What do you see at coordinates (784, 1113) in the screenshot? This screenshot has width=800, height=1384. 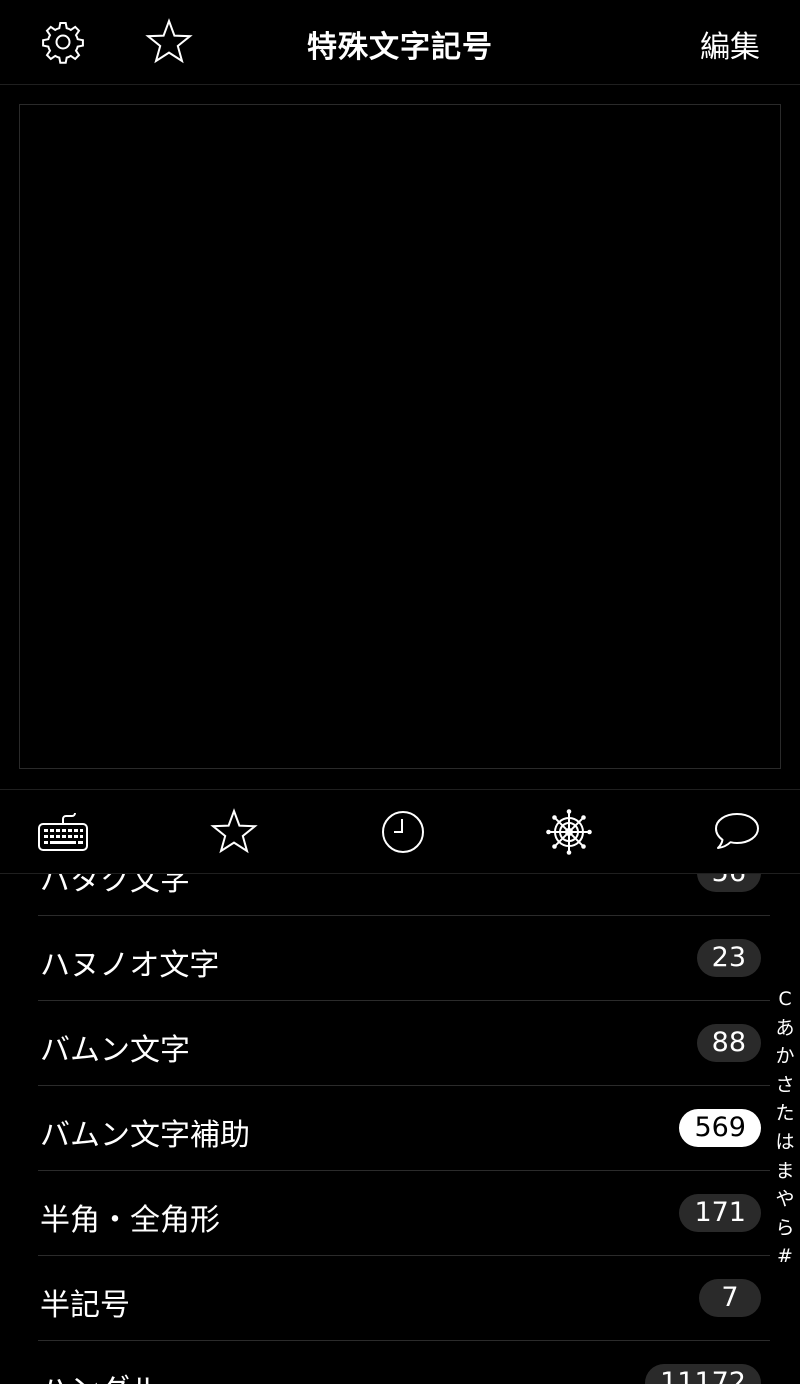 I see `section-index-item: た` at bounding box center [784, 1113].